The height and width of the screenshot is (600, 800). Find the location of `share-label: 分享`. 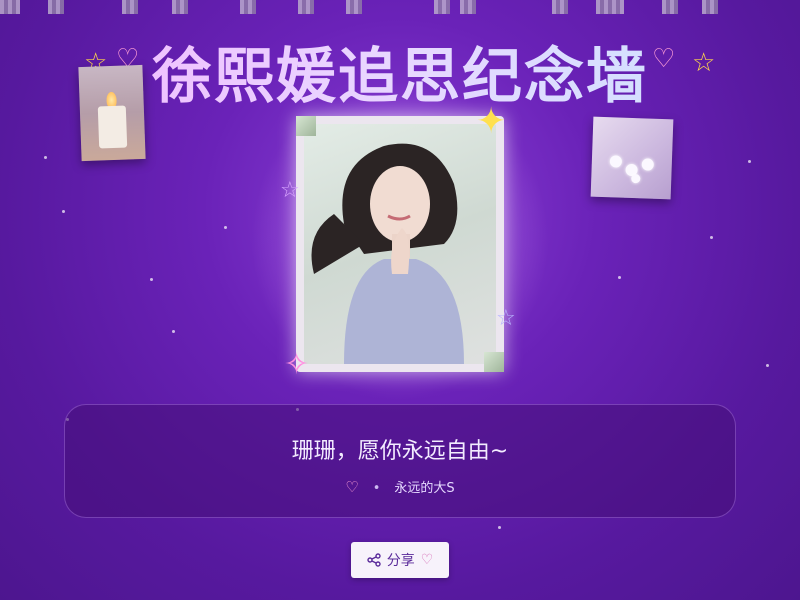

share-label: 分享 is located at coordinates (400, 561).